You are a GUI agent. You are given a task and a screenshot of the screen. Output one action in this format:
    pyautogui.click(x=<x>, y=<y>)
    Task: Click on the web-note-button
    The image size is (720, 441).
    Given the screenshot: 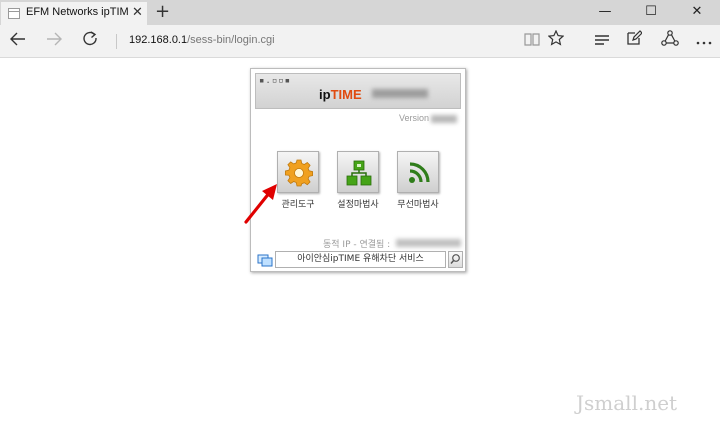 What is the action you would take?
    pyautogui.click(x=634, y=41)
    